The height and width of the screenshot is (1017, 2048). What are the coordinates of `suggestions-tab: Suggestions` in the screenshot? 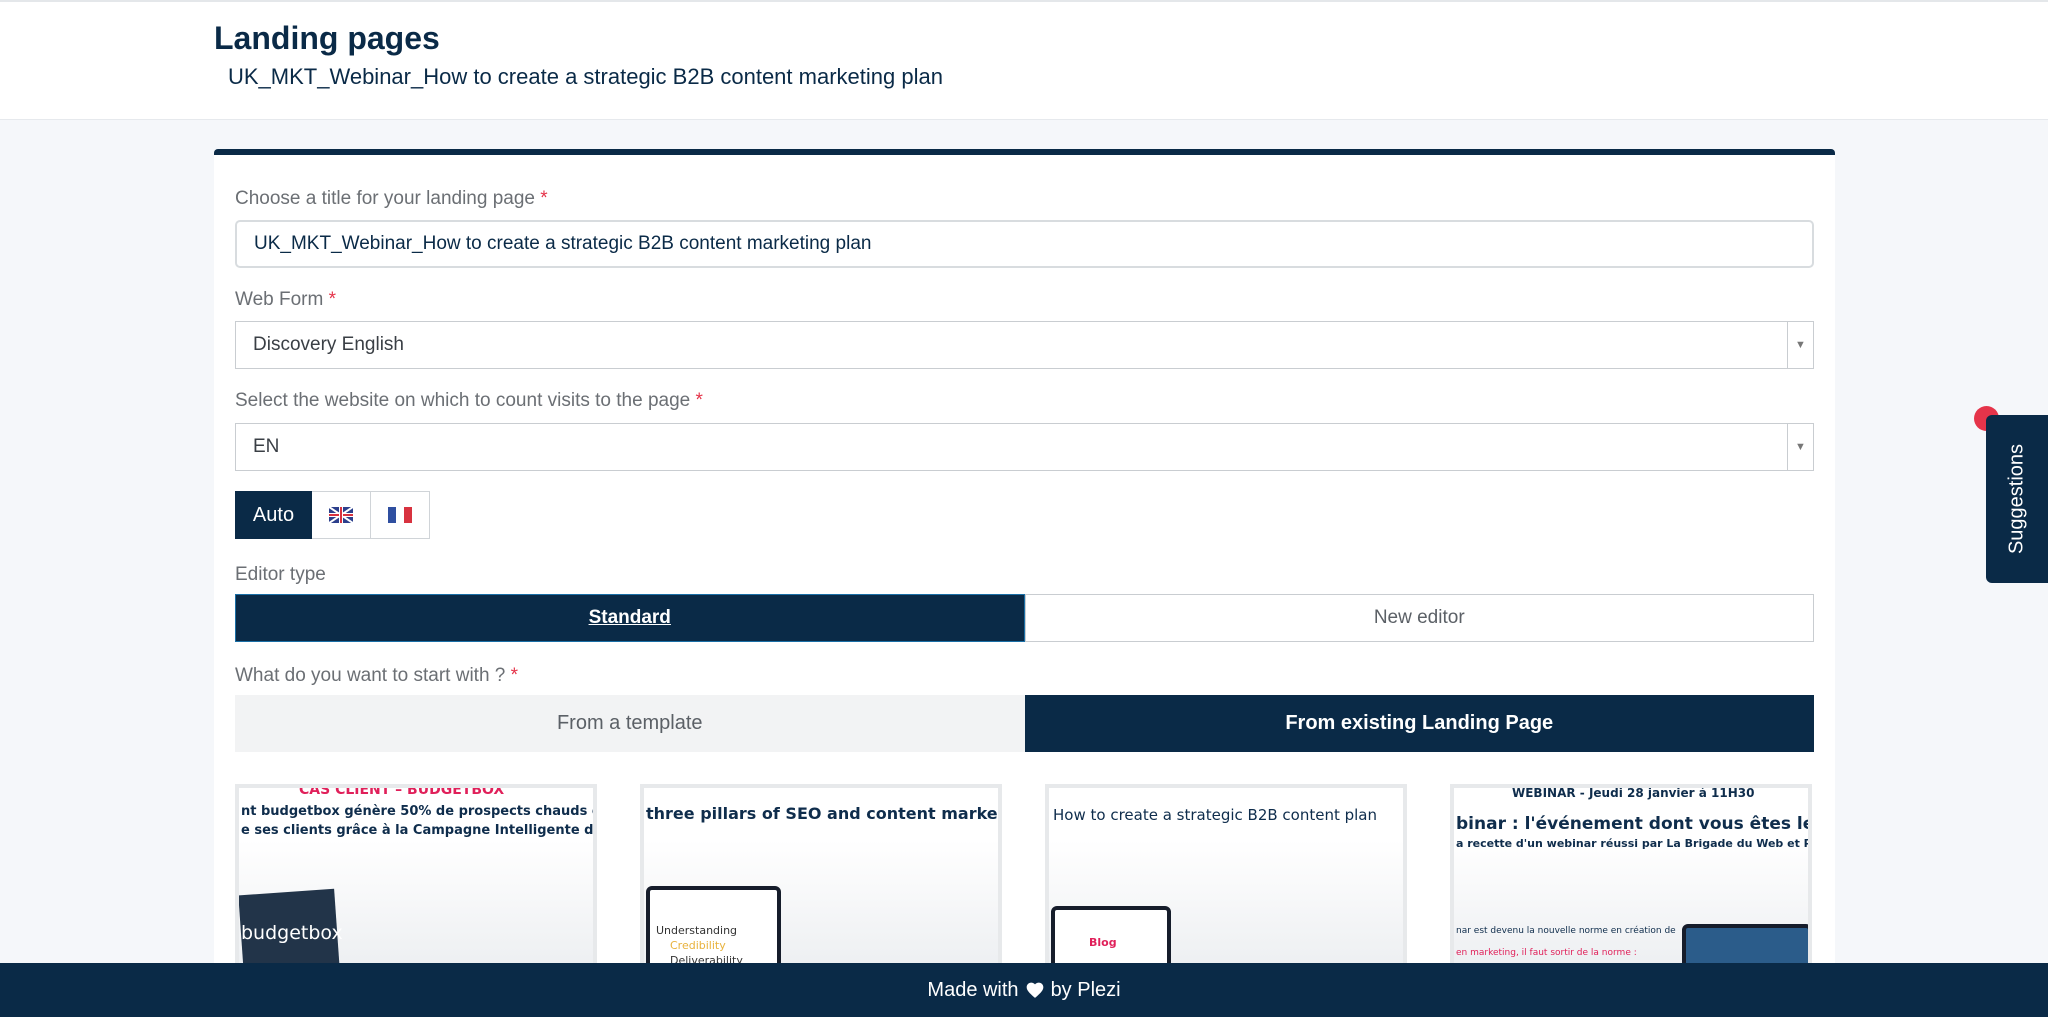 It's located at (2017, 499).